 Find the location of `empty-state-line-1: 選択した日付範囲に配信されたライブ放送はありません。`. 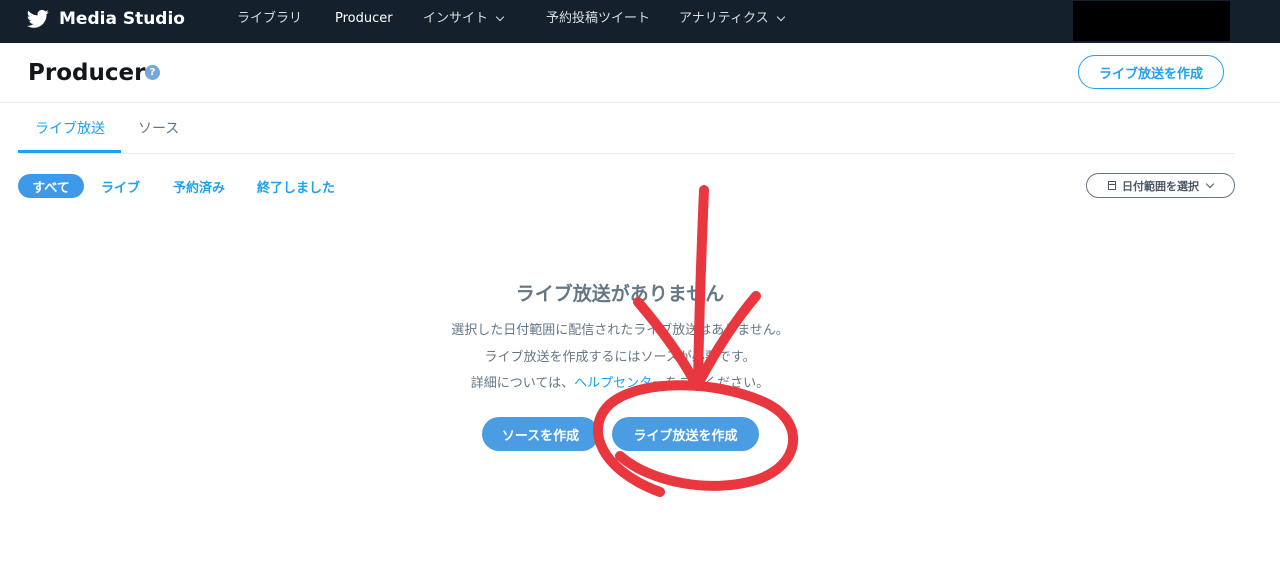

empty-state-line-1: 選択した日付範囲に配信されたライブ放送はありません。 is located at coordinates (620, 330).